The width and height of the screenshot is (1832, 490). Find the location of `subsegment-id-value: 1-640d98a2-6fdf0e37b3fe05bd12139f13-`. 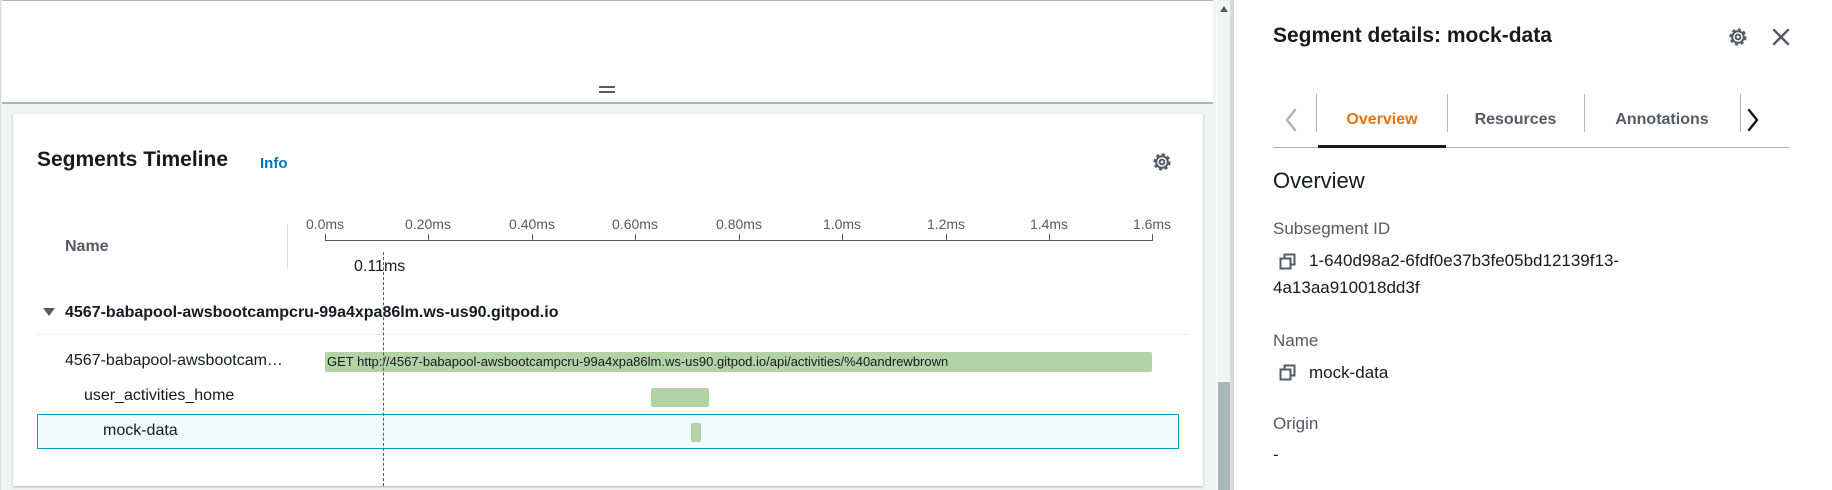

subsegment-id-value: 1-640d98a2-6fdf0e37b3fe05bd12139f13- is located at coordinates (1464, 260).